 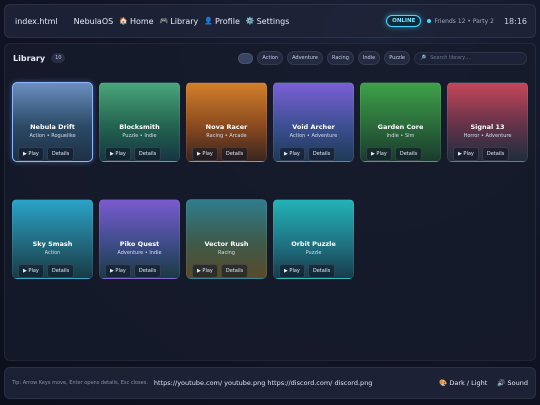 What do you see at coordinates (227, 21) in the screenshot?
I see `nav-profile-label: Profile` at bounding box center [227, 21].